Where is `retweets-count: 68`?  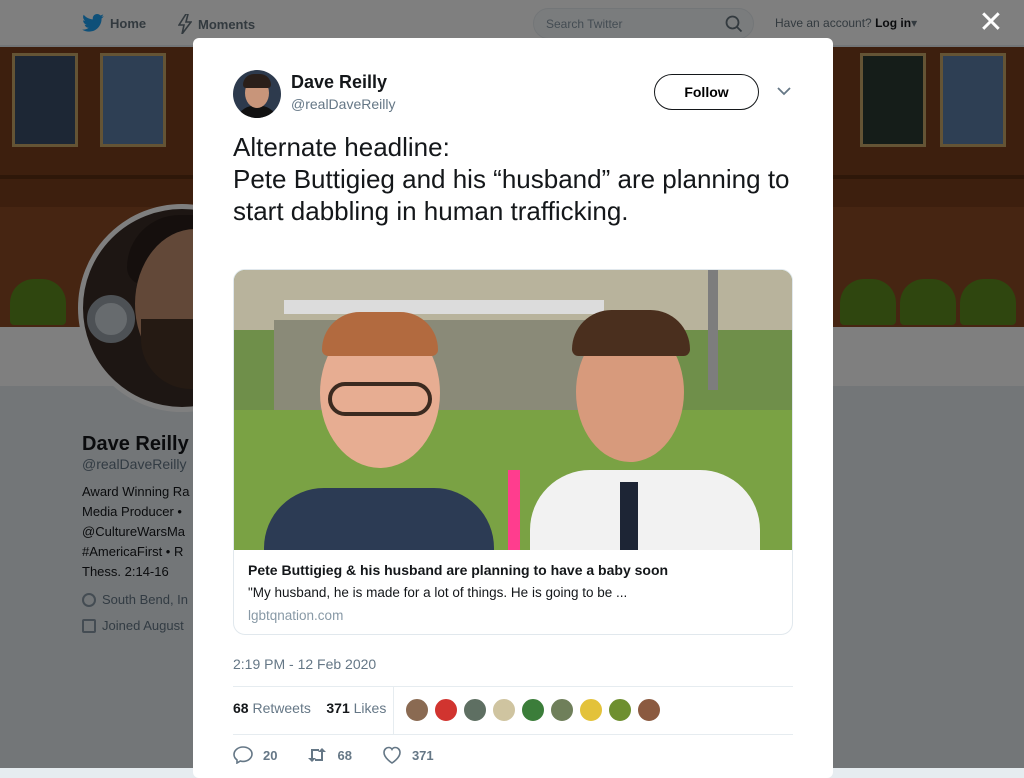
retweets-count: 68 is located at coordinates (241, 708).